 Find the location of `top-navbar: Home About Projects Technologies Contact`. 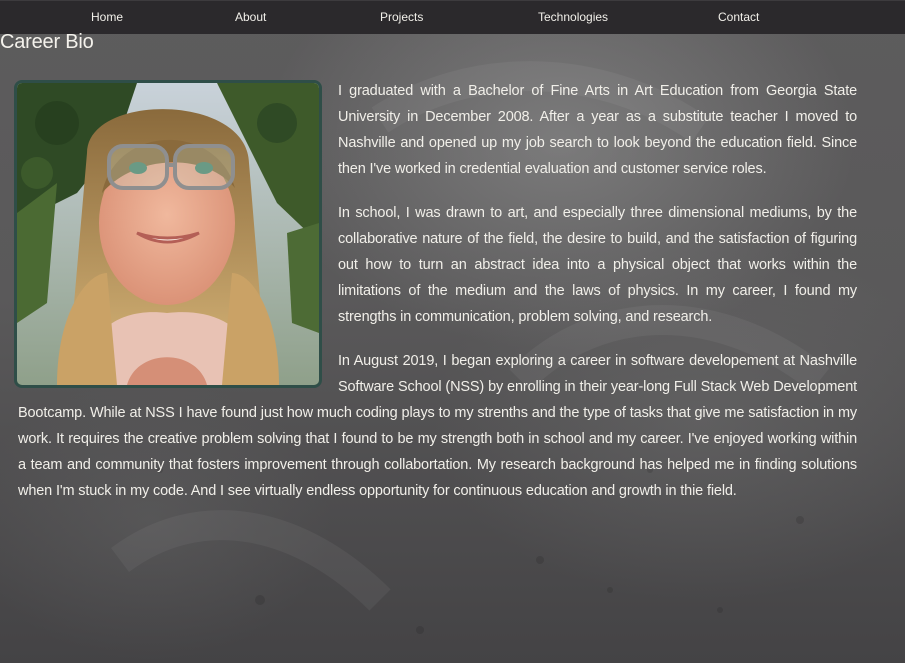

top-navbar: Home About Projects Technologies Contact is located at coordinates (452, 17).